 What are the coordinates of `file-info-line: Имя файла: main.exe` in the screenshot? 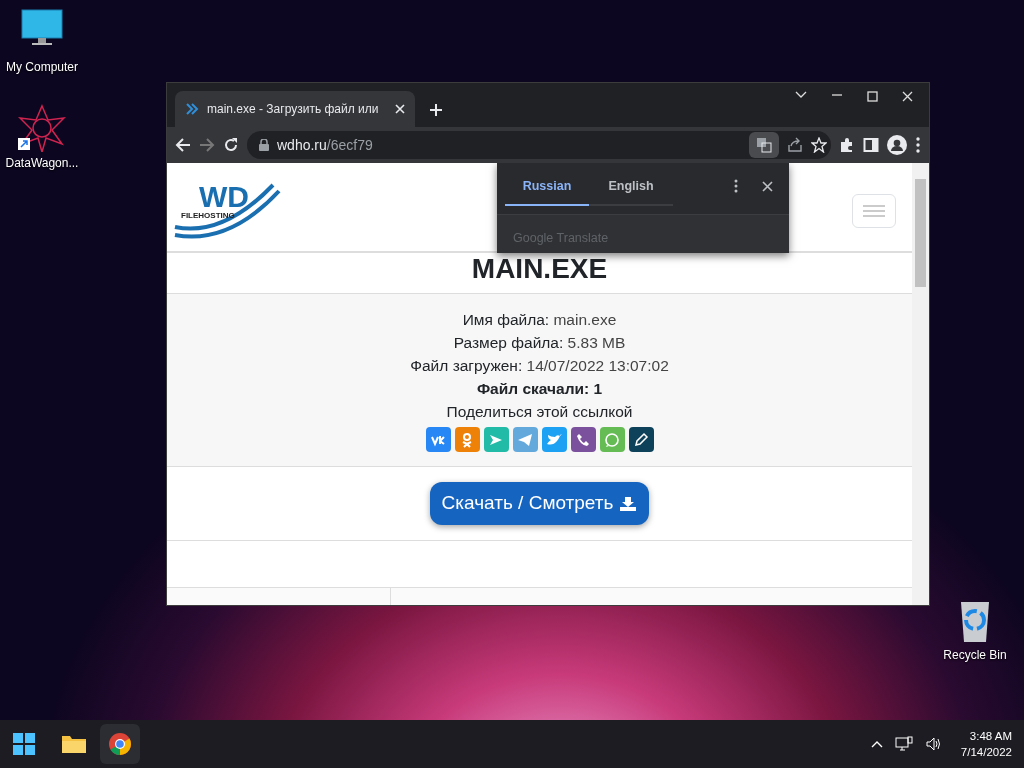 It's located at (539, 320).